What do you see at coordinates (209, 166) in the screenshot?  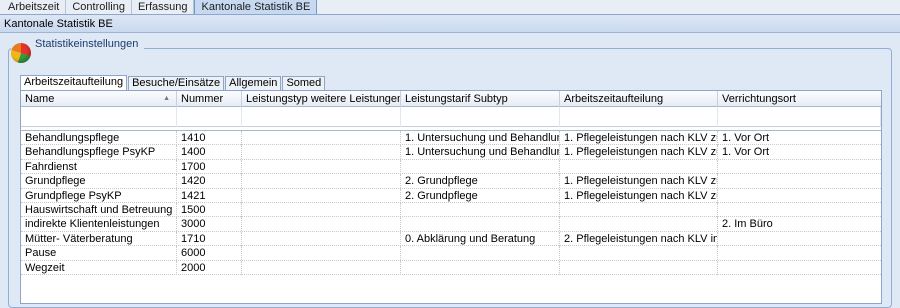 I see `table-cell: 1700` at bounding box center [209, 166].